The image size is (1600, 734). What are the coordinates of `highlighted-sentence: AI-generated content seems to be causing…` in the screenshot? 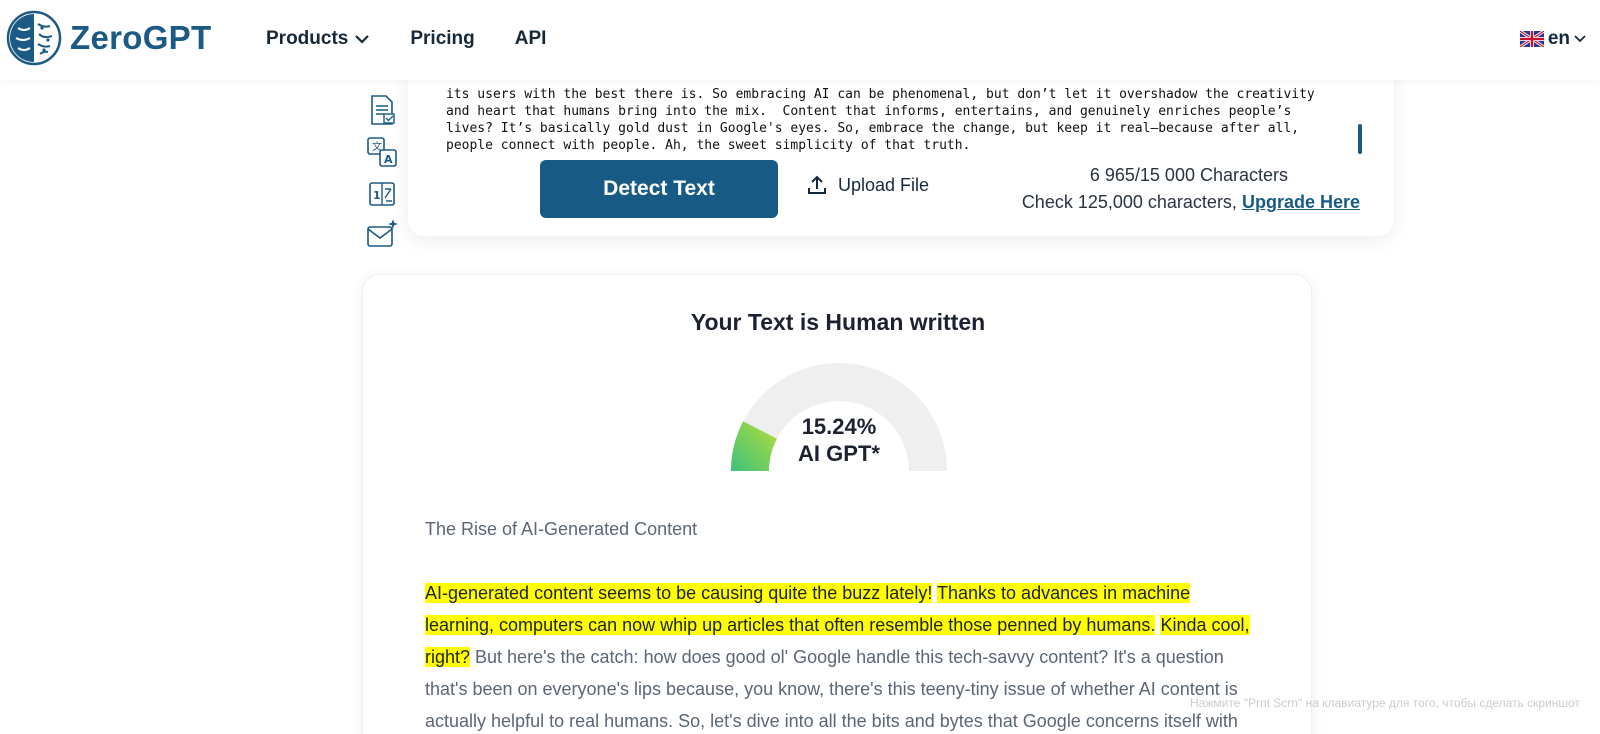 It's located at (679, 593).